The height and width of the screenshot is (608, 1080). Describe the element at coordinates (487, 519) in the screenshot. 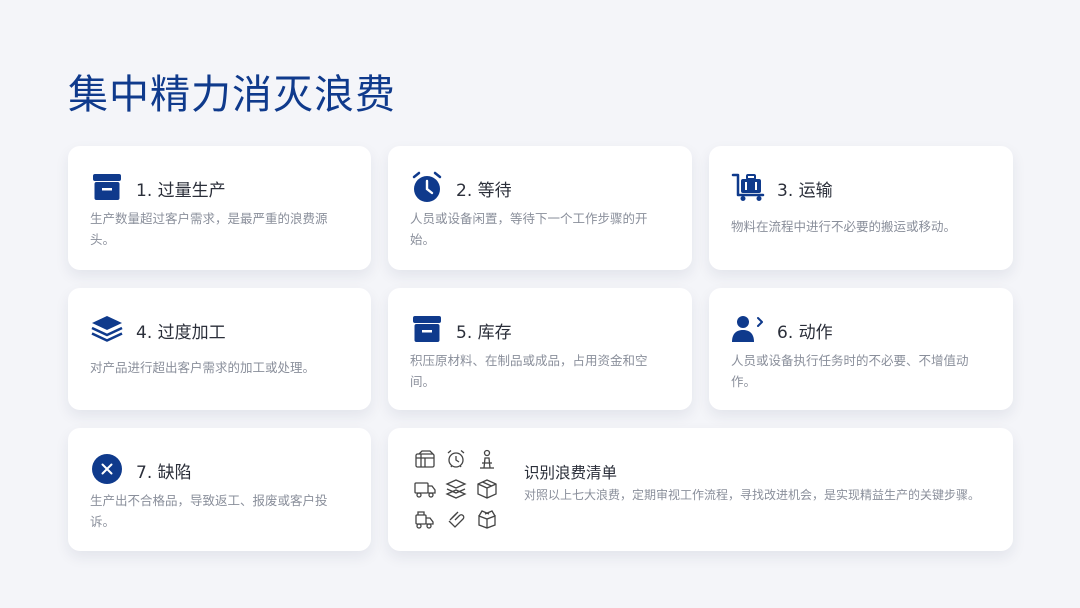

I see `open-box-icon` at that location.